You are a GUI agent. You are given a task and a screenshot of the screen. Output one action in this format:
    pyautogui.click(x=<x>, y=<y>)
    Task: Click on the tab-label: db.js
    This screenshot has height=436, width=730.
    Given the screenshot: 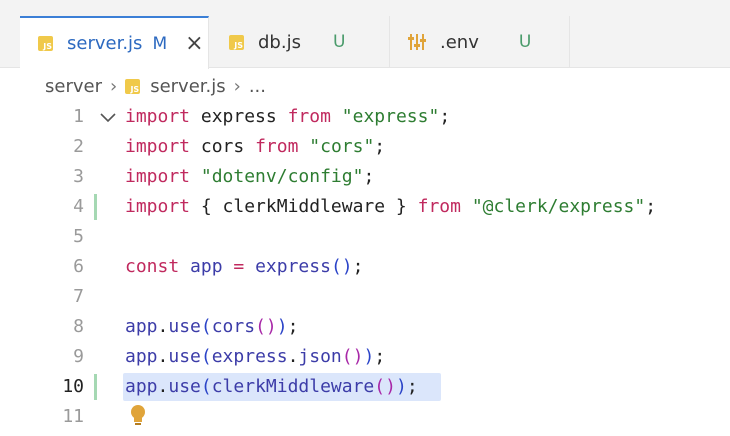 What is the action you would take?
    pyautogui.click(x=279, y=42)
    